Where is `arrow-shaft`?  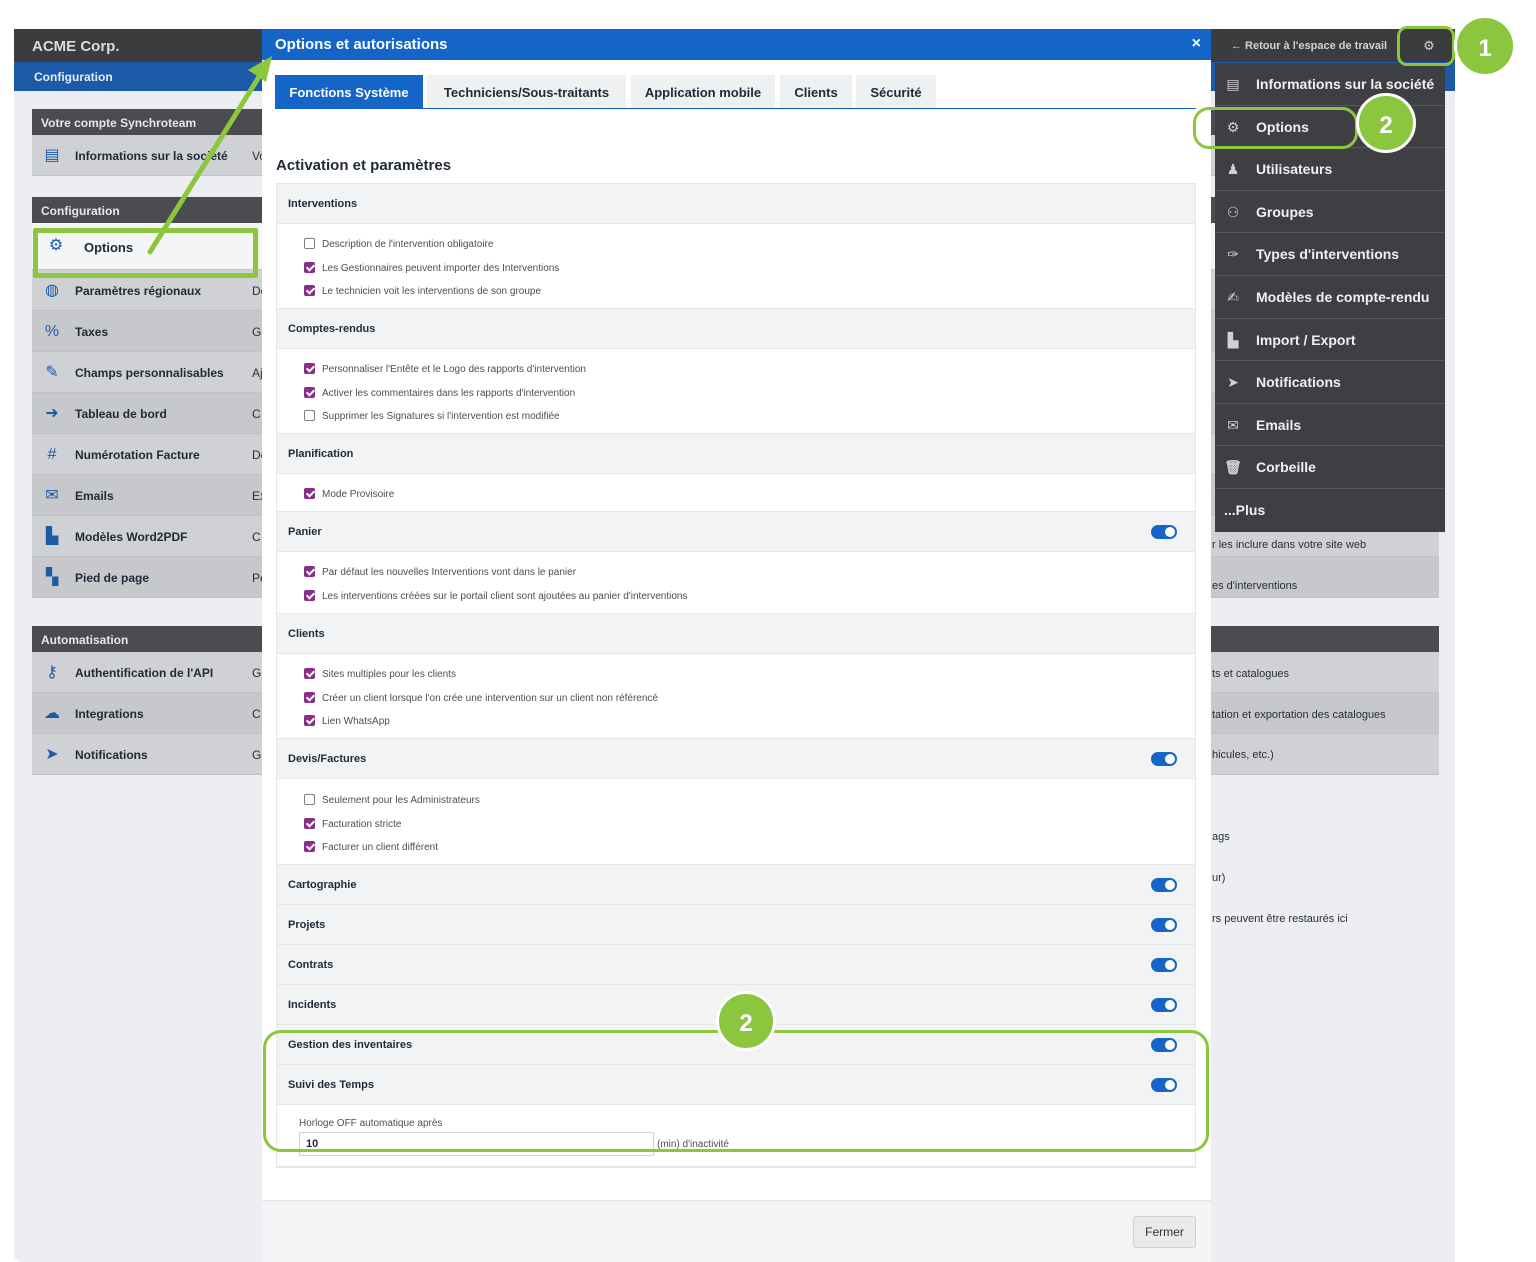
arrow-shaft is located at coordinates (206, 162).